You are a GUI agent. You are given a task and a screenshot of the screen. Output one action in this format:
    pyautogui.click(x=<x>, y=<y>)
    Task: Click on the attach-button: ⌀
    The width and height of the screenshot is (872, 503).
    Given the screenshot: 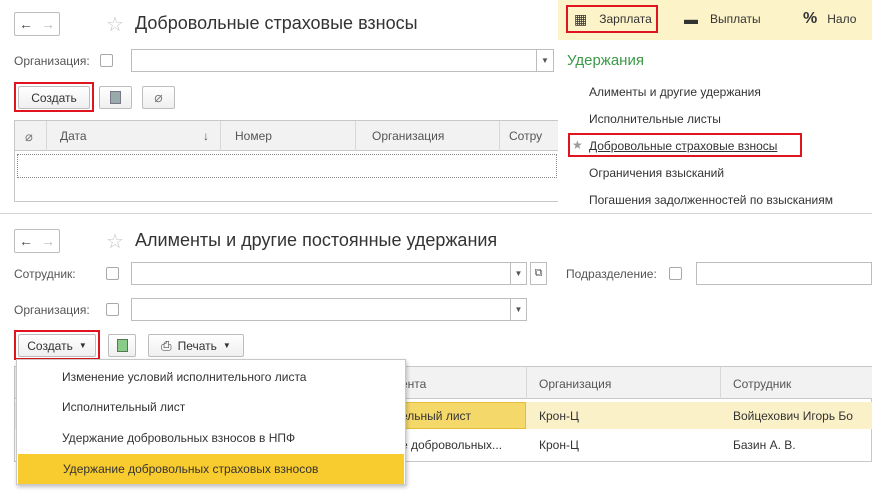 What is the action you would take?
    pyautogui.click(x=158, y=97)
    